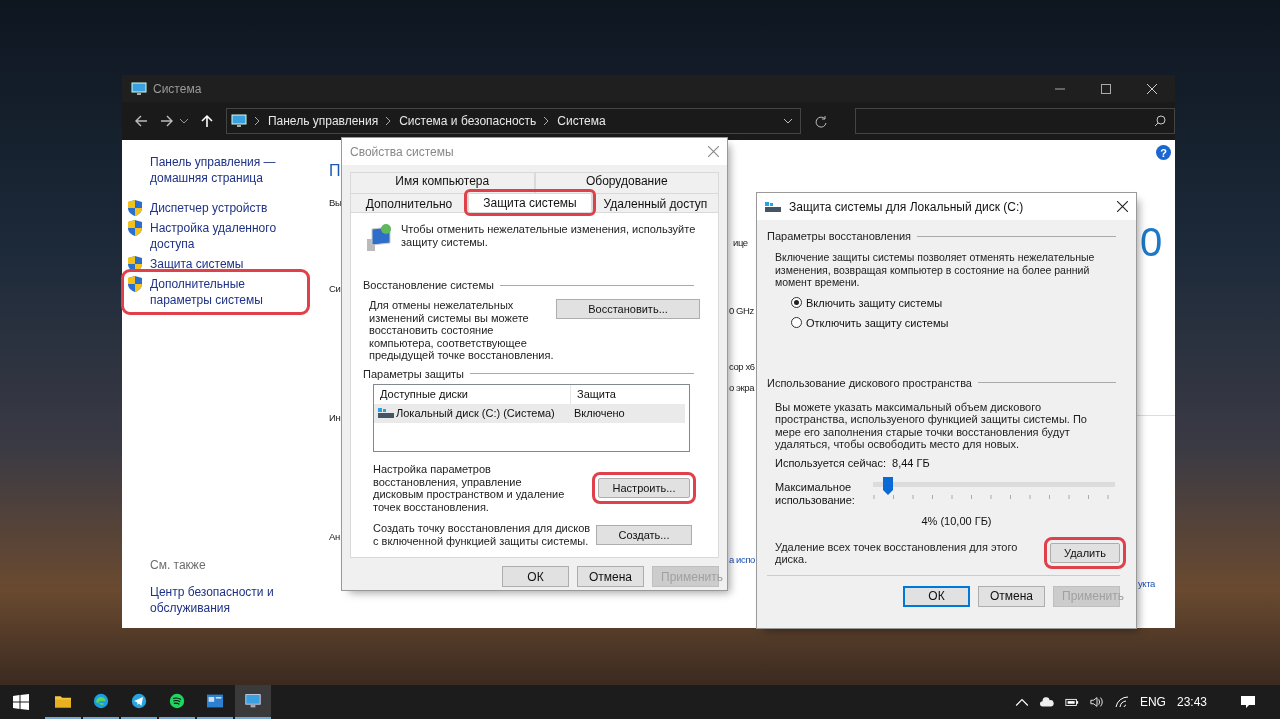 The width and height of the screenshot is (1280, 719). I want to click on partial-text: Вы, so click(335, 202).